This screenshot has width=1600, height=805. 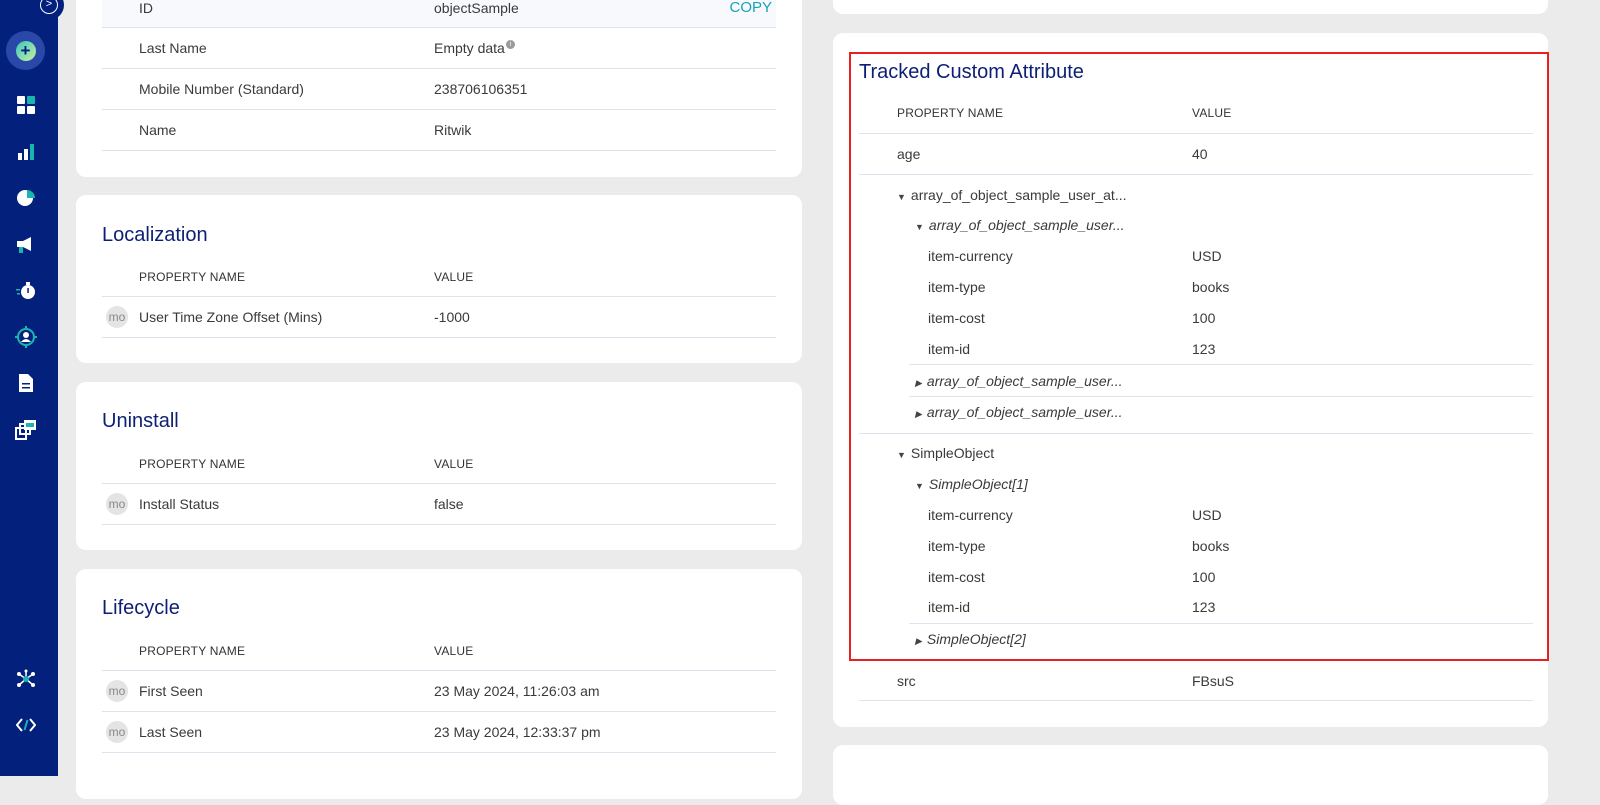 I want to click on table-row: mo Last Seen 23 May 2024, 12:33:37 pm, so click(x=439, y=732).